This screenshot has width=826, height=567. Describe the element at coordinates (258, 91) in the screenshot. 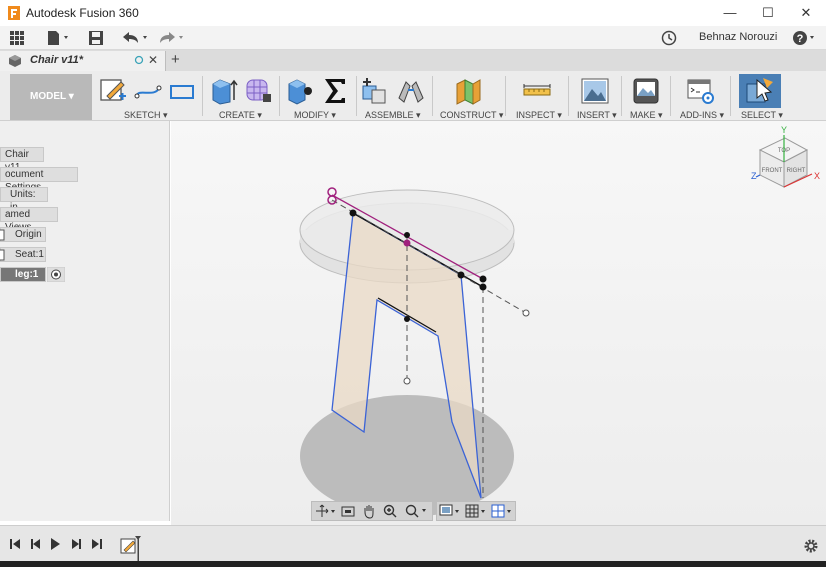

I see `form-icon` at that location.